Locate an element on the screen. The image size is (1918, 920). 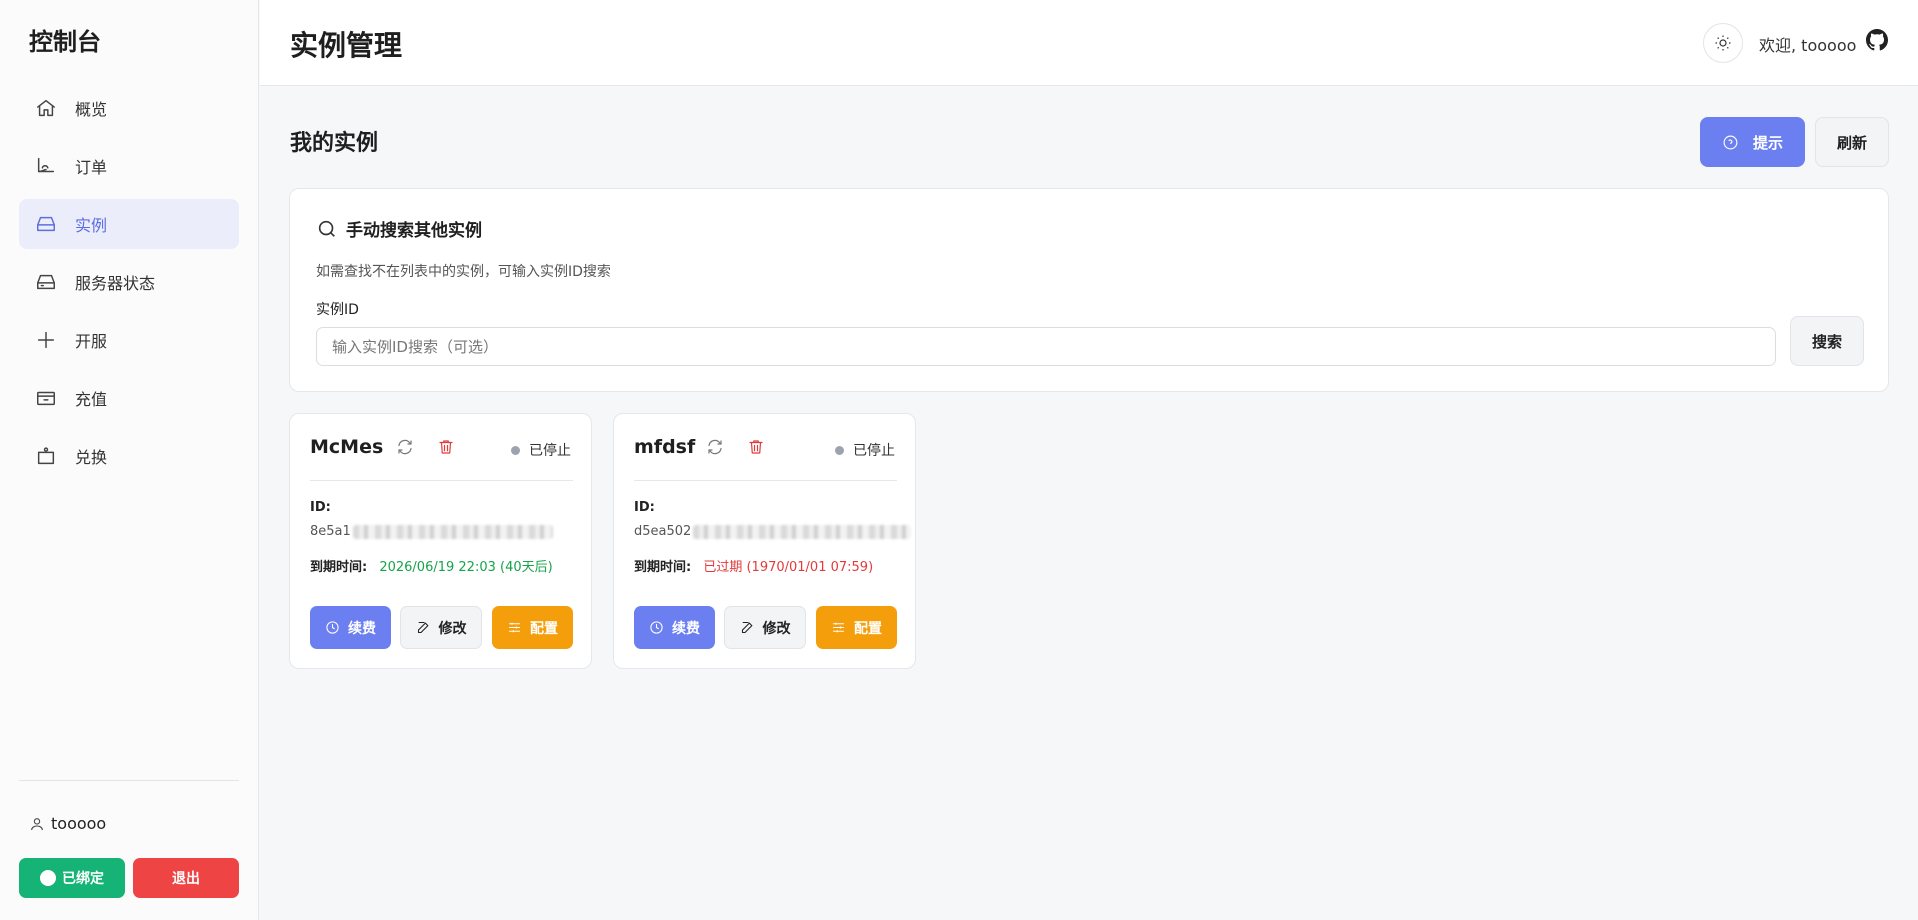
theme-toggle-button is located at coordinates (1723, 43).